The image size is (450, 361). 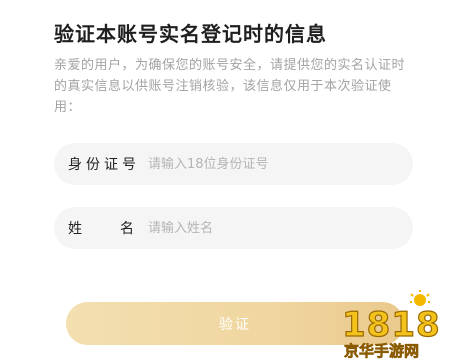 What do you see at coordinates (101, 228) in the screenshot?
I see `name-label: 姓 名` at bounding box center [101, 228].